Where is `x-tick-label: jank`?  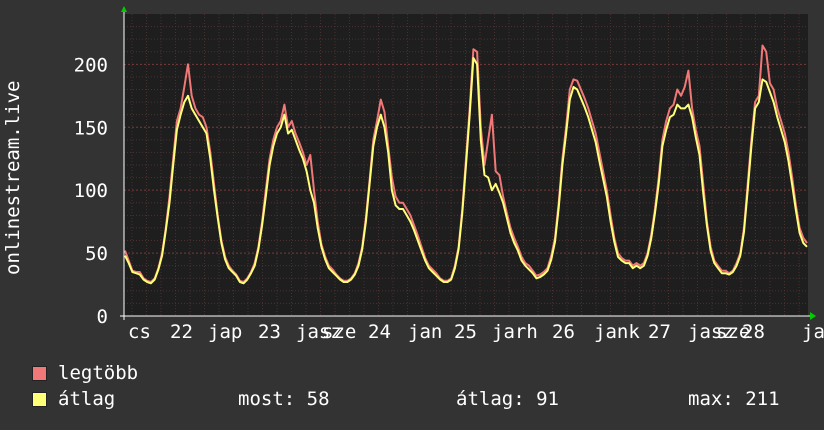
x-tick-label: jank is located at coordinates (617, 332).